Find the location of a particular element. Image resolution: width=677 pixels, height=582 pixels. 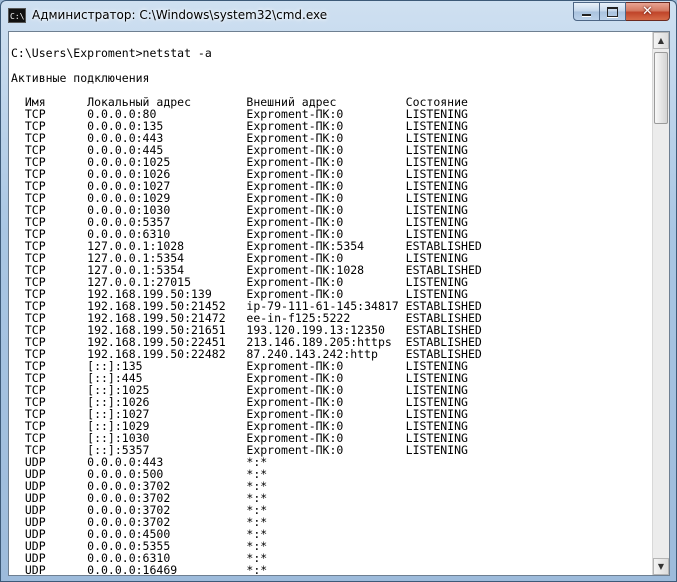

connections-heading: Активные подключения is located at coordinates (80, 78).